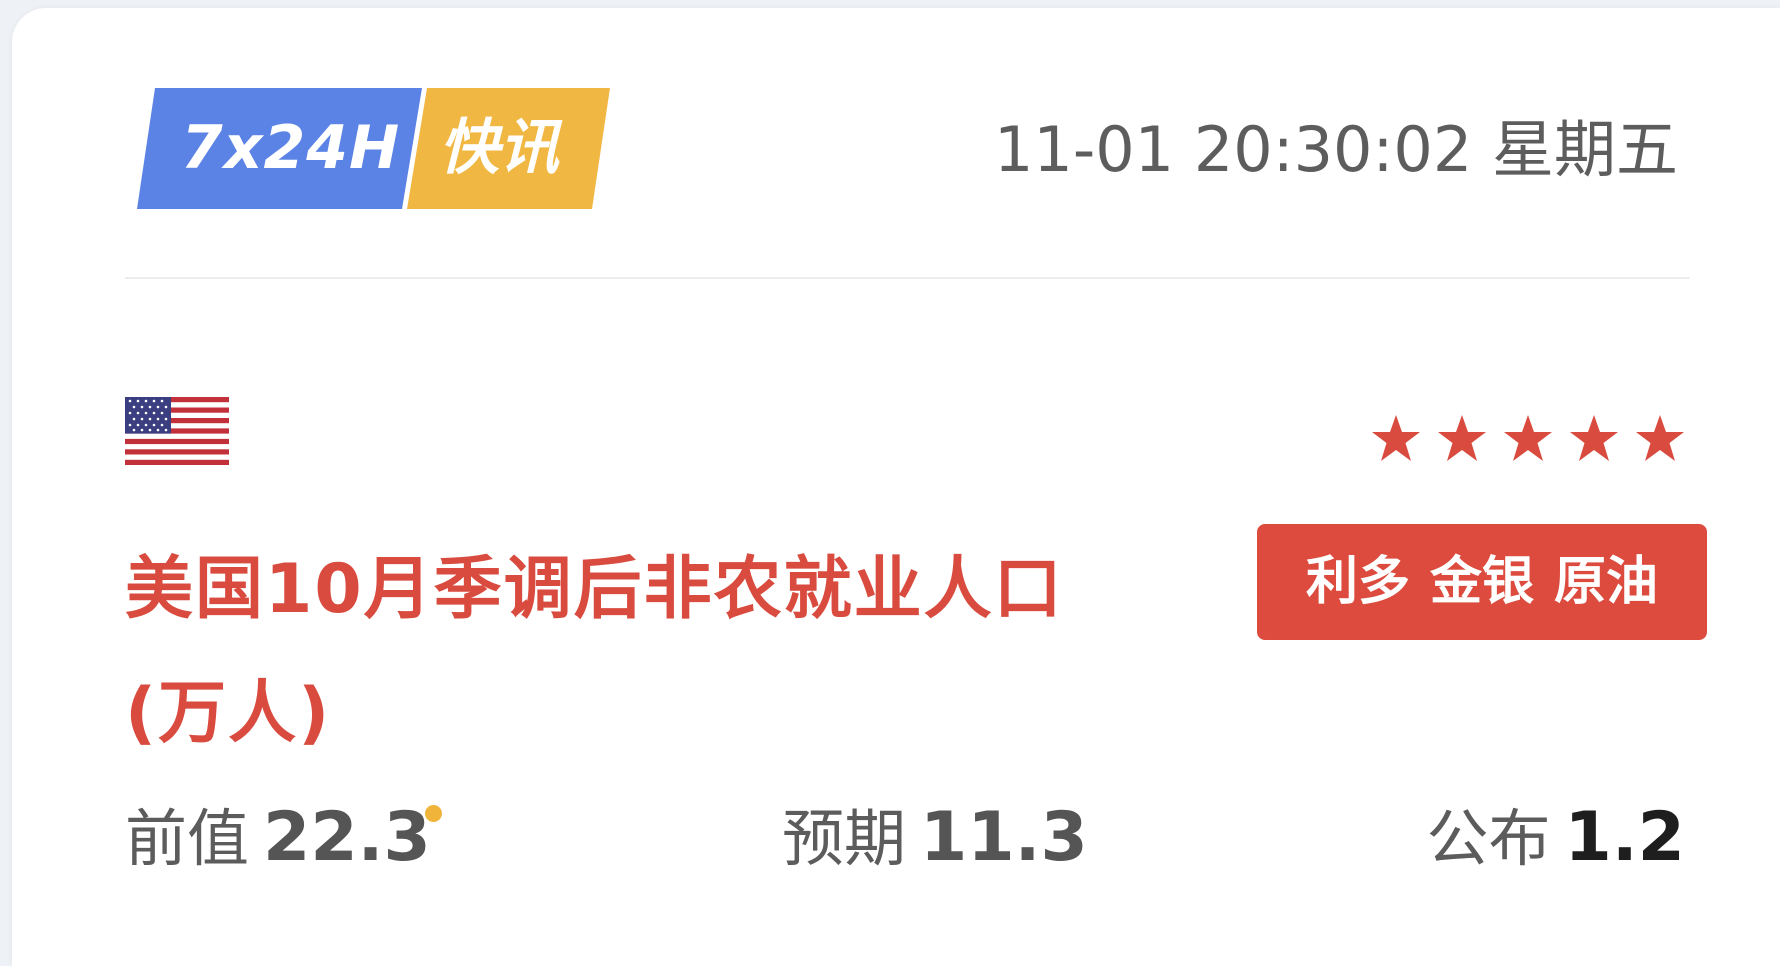  Describe the element at coordinates (291, 148) in the screenshot. I see `badge-7x24h-label: 7x24H` at that location.